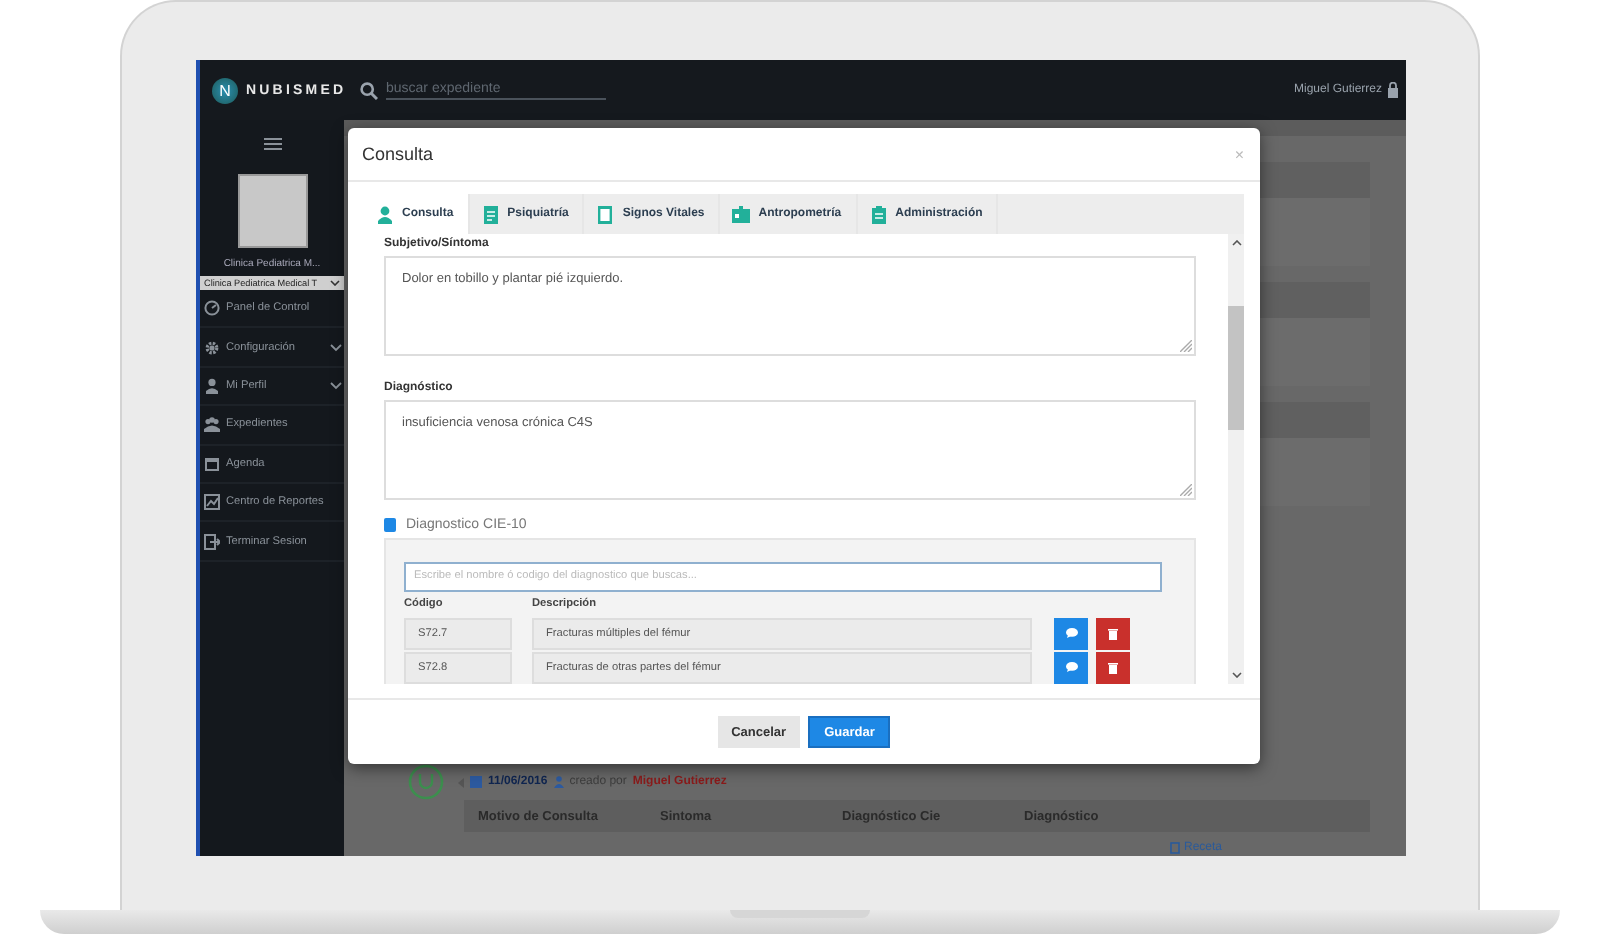 The width and height of the screenshot is (1600, 948). I want to click on calculator-icon, so click(605, 214).